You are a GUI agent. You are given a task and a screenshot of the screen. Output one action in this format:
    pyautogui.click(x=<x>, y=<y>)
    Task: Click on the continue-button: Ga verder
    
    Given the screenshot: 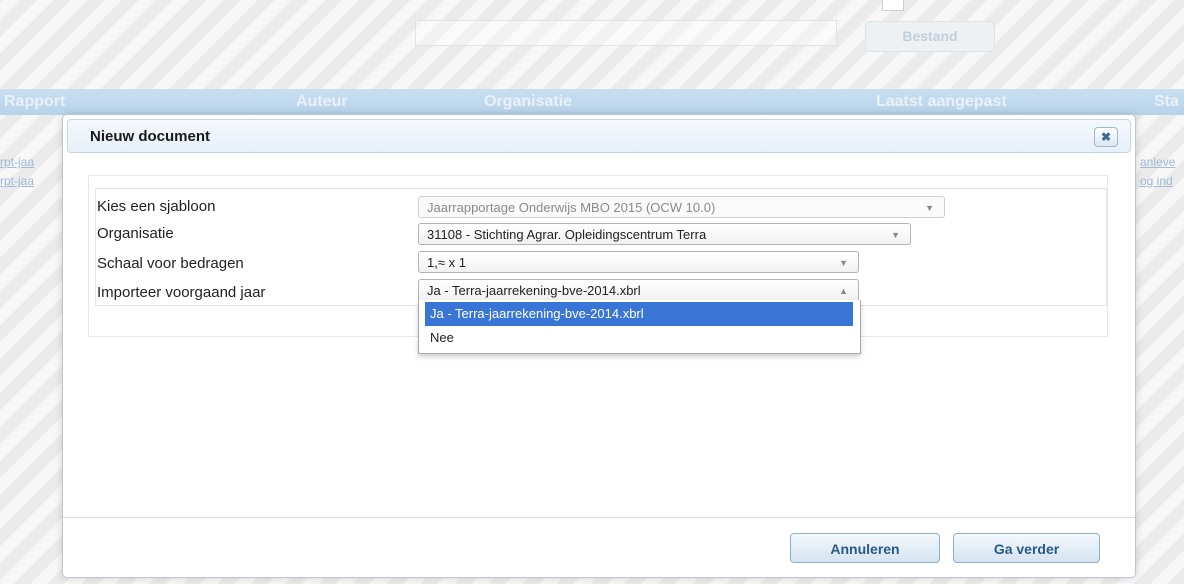 What is the action you would take?
    pyautogui.click(x=1026, y=548)
    